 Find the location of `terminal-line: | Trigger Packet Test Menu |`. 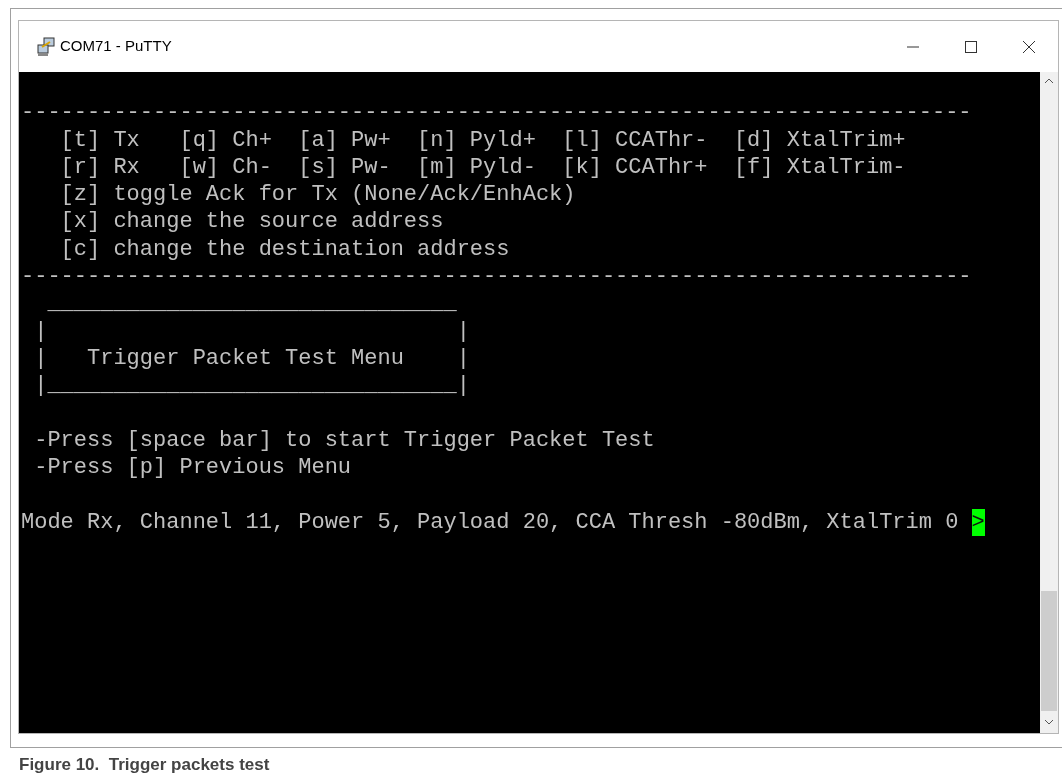

terminal-line: | Trigger Packet Test Menu | is located at coordinates (251, 358).